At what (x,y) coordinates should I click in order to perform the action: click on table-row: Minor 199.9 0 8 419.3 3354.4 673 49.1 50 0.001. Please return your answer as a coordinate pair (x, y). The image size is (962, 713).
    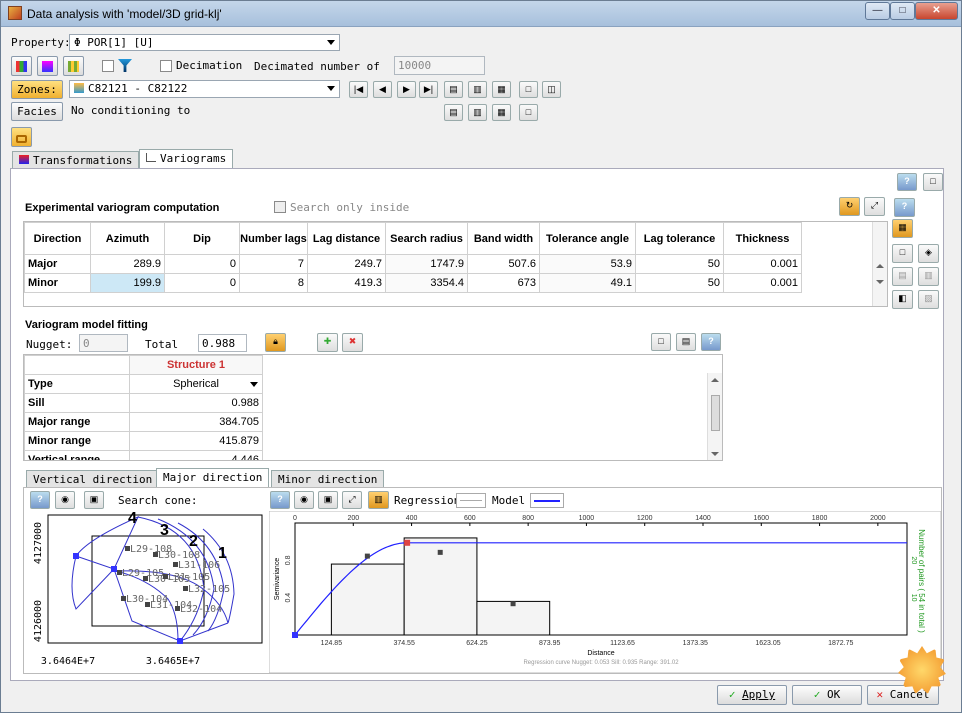
    Looking at the image, I should click on (413, 283).